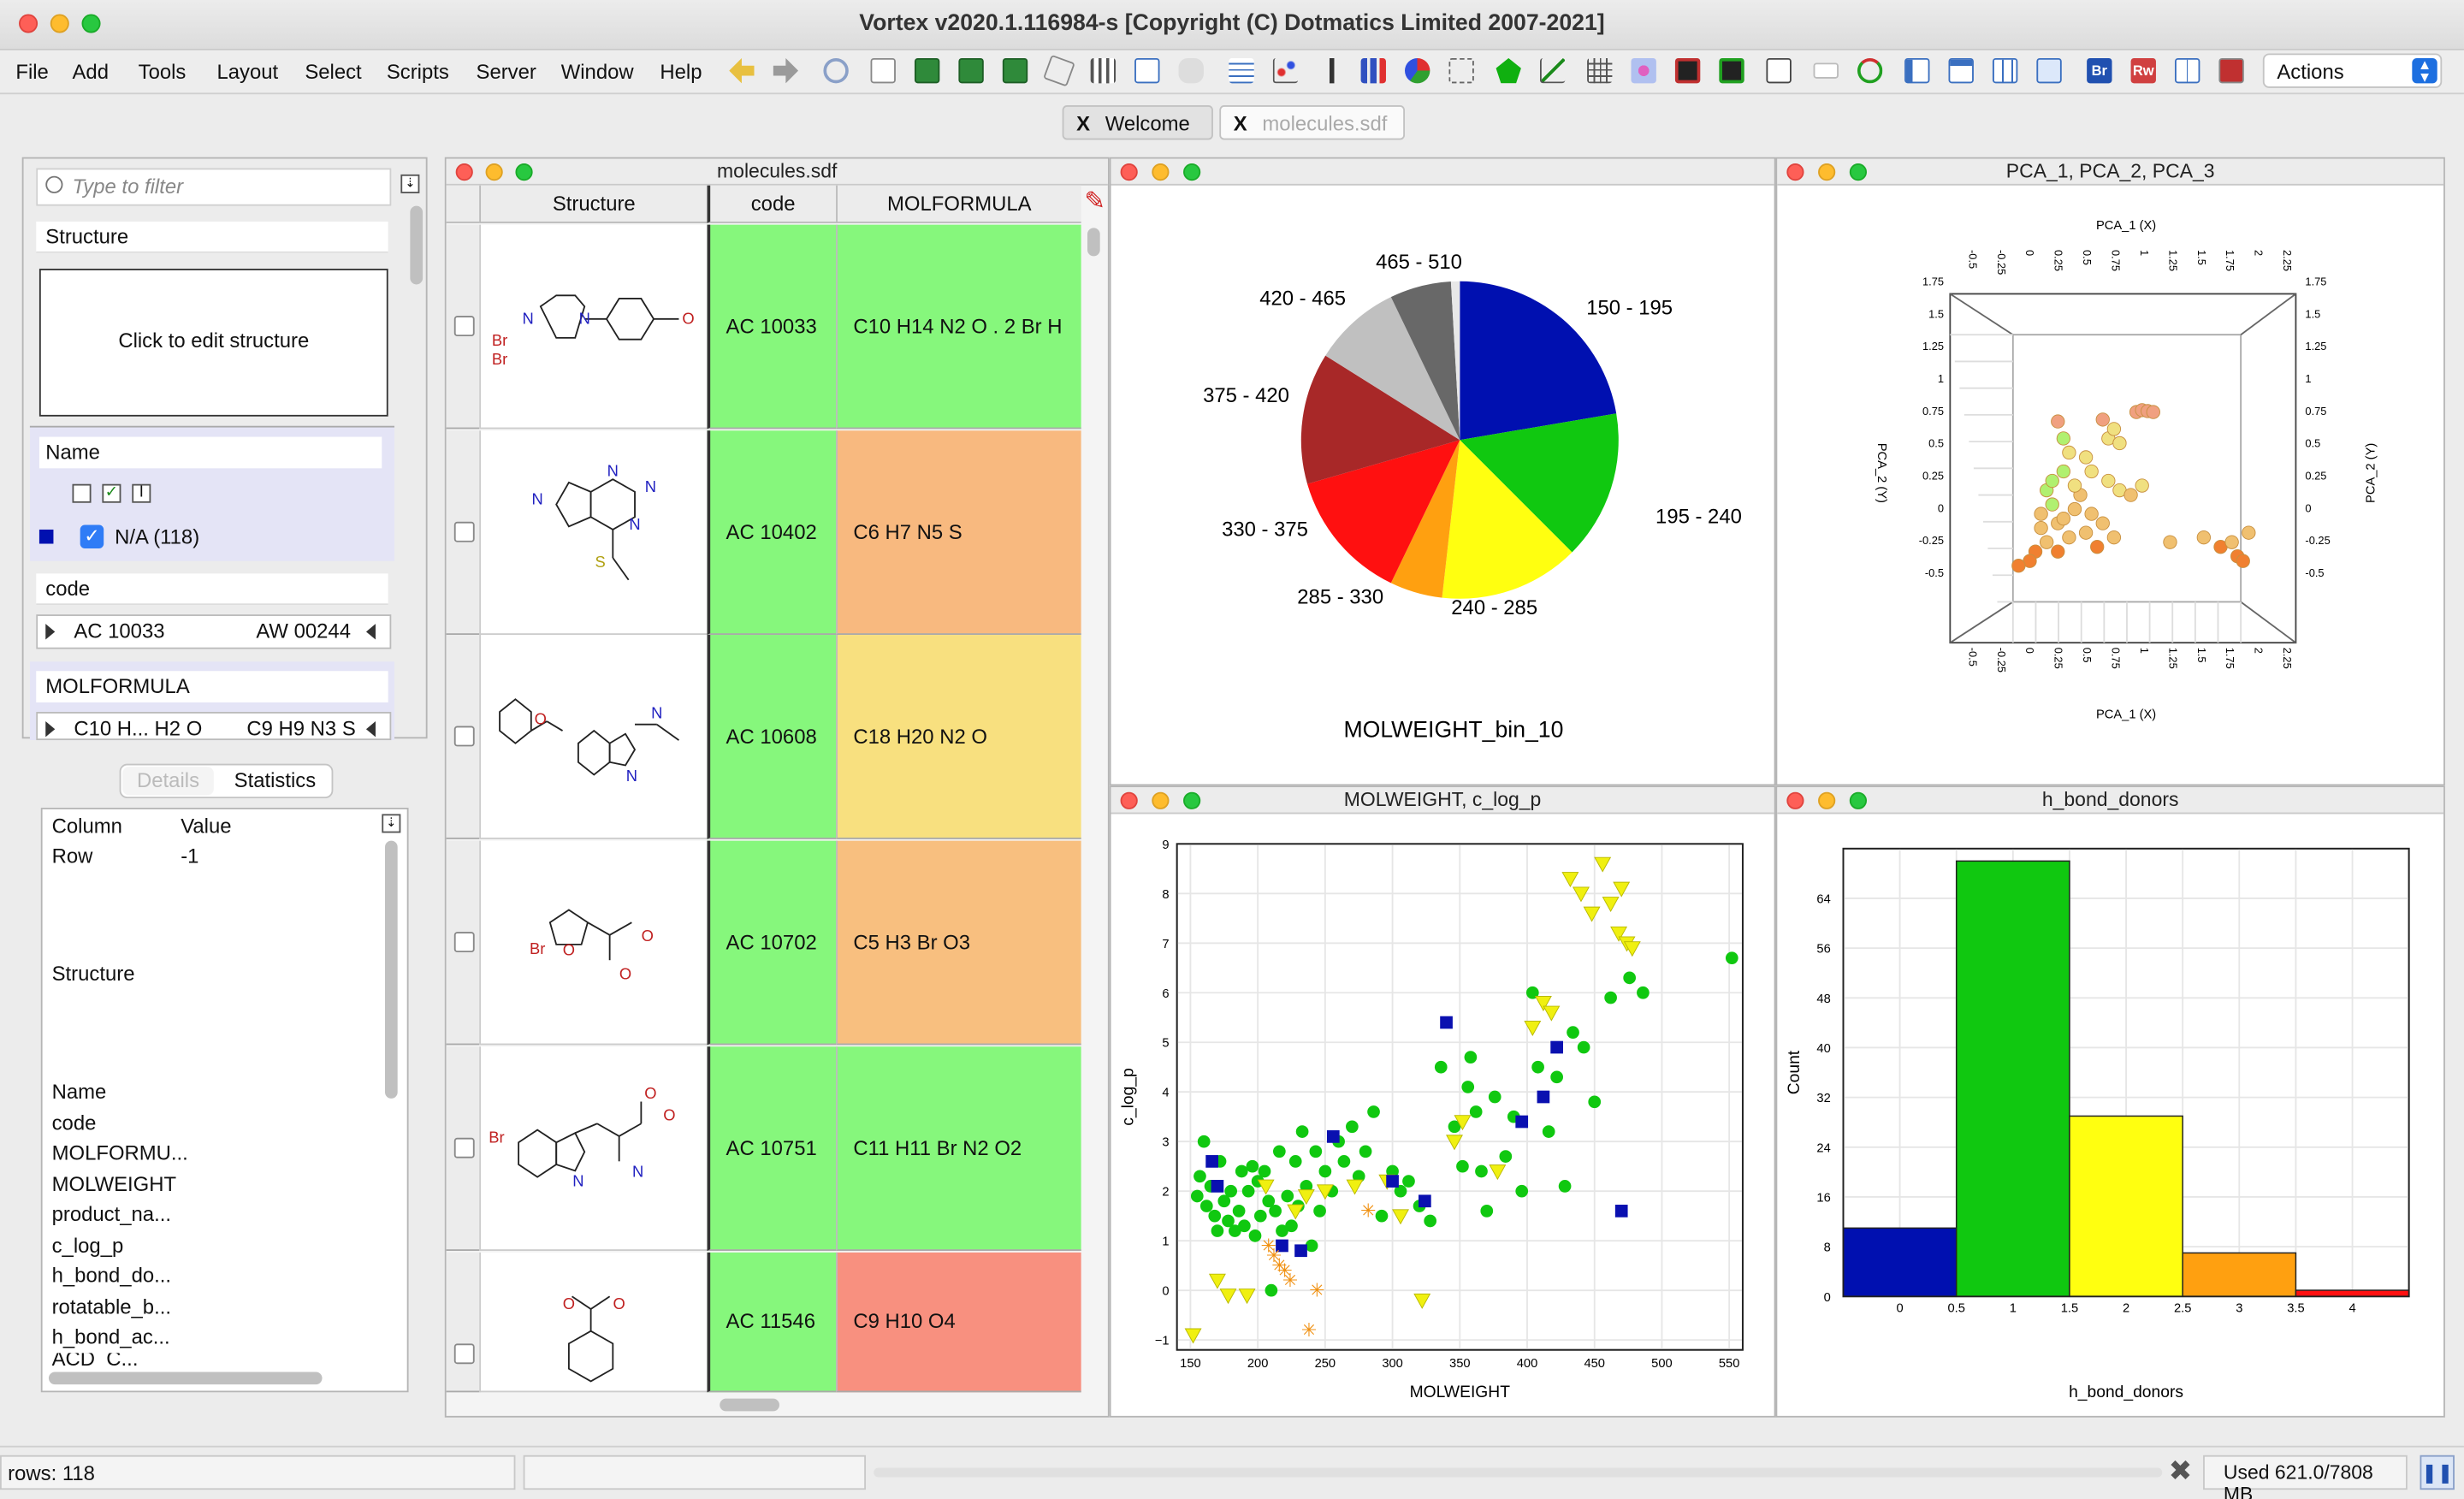 The width and height of the screenshot is (2464, 1499). Describe the element at coordinates (593, 204) in the screenshot. I see `header-structure: Structure` at that location.